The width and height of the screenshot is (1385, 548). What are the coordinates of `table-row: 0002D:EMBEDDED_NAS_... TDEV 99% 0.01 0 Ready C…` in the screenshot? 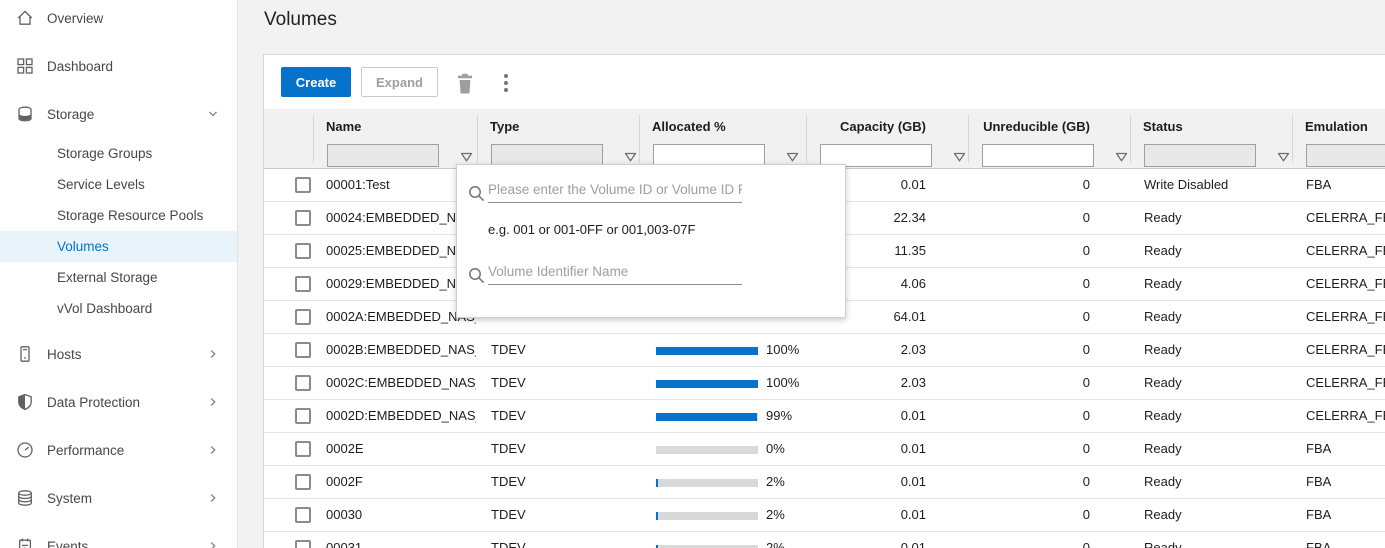 It's located at (824, 416).